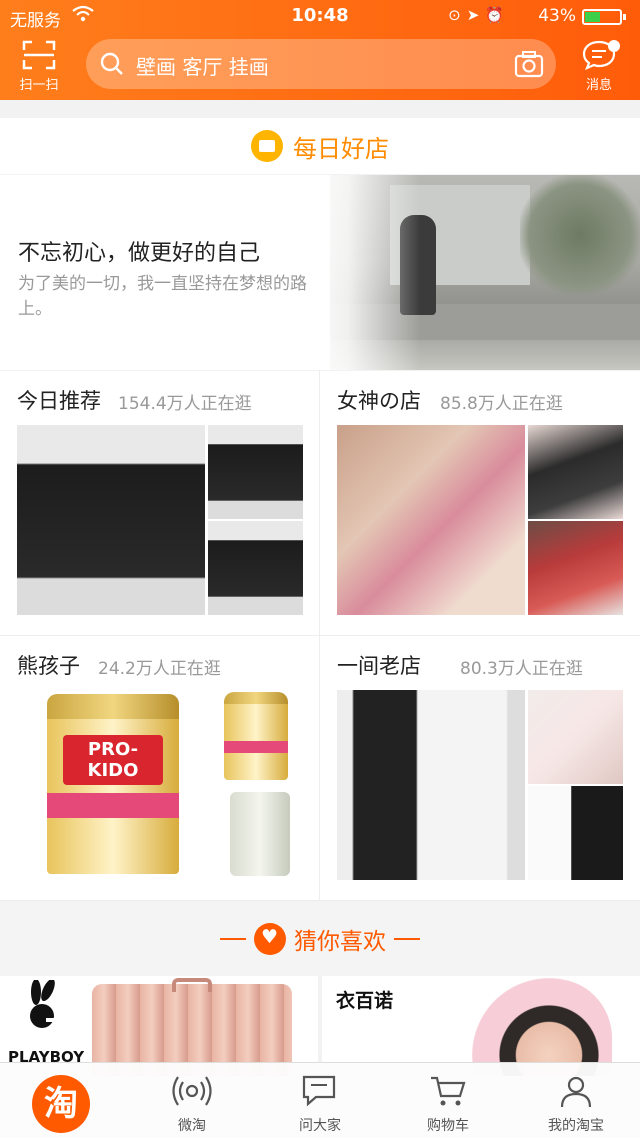 This screenshot has height=1138, width=640. What do you see at coordinates (598, 85) in the screenshot?
I see `message-label: 消息` at bounding box center [598, 85].